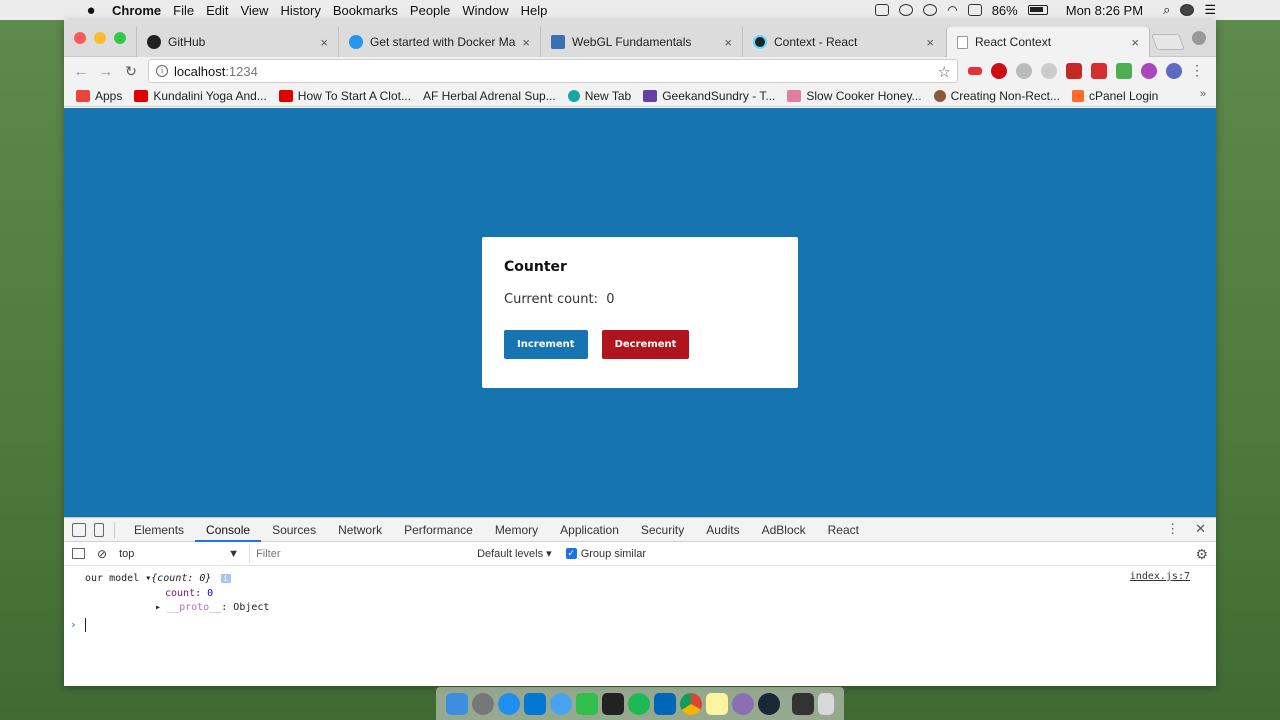  What do you see at coordinates (662, 530) in the screenshot?
I see `devtools-tab-security: Security` at bounding box center [662, 530].